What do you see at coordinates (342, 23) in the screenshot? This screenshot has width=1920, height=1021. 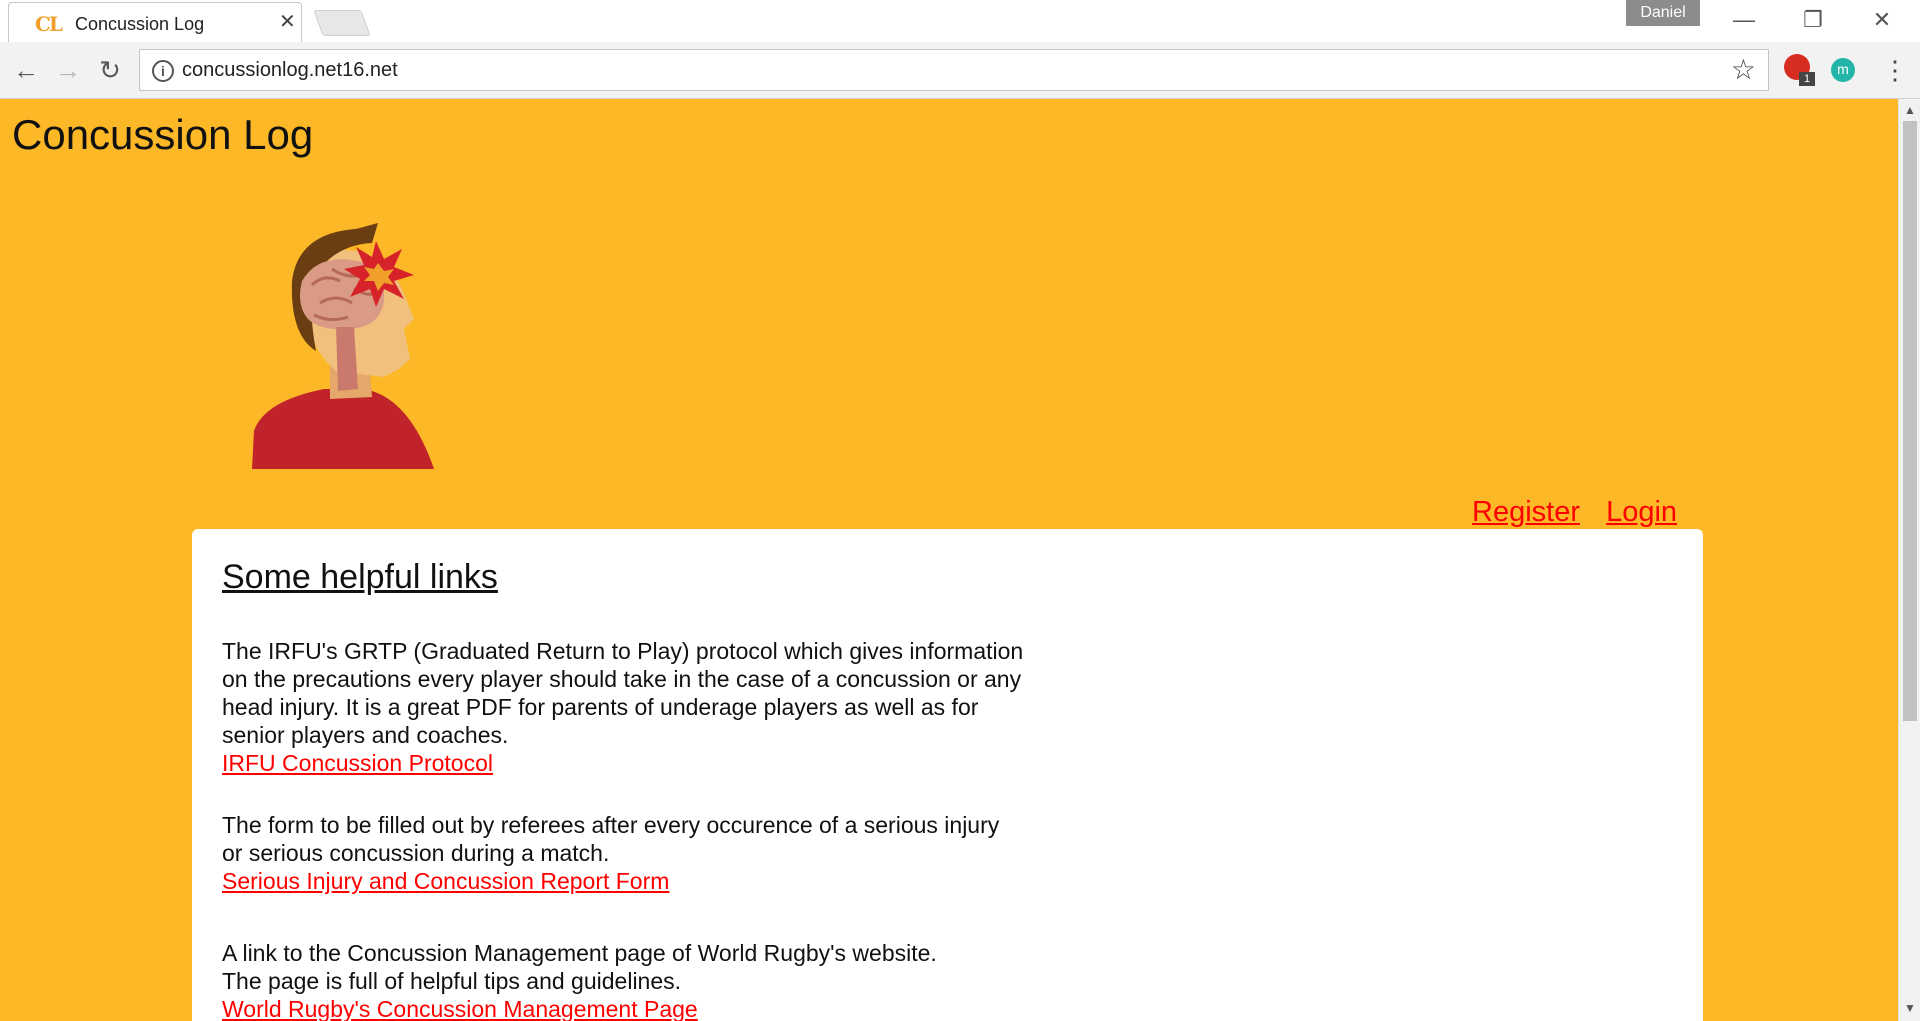 I see `new-tab-button` at bounding box center [342, 23].